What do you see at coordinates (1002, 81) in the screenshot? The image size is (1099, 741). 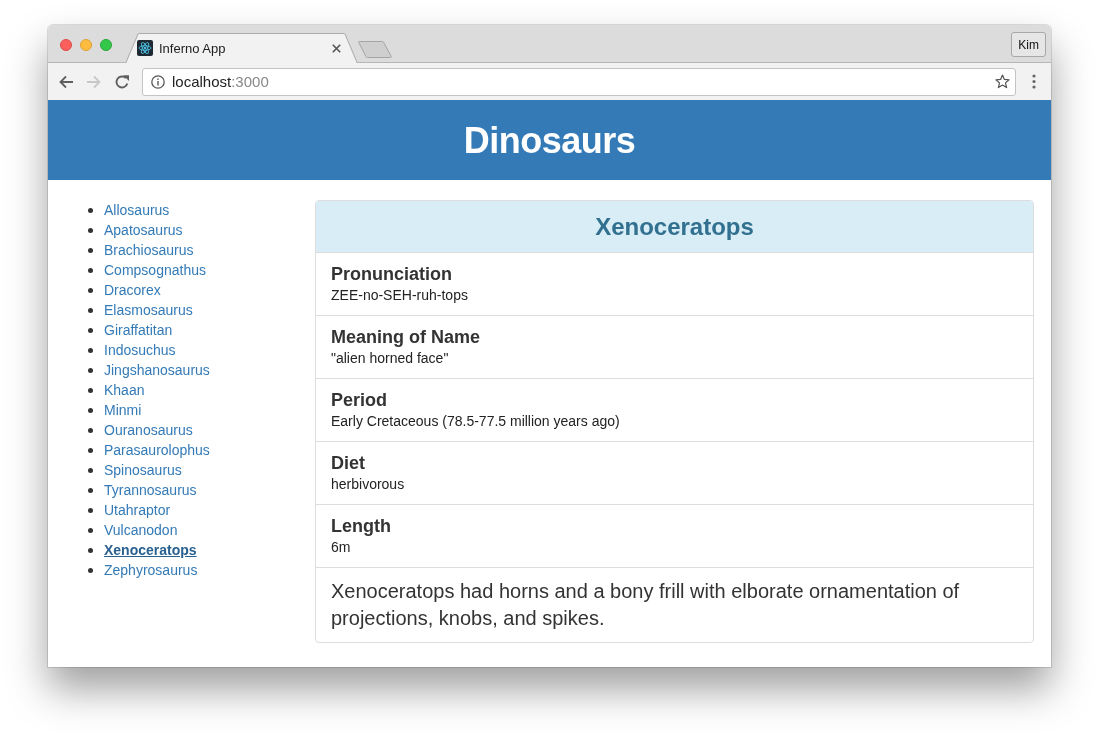 I see `star-icon` at bounding box center [1002, 81].